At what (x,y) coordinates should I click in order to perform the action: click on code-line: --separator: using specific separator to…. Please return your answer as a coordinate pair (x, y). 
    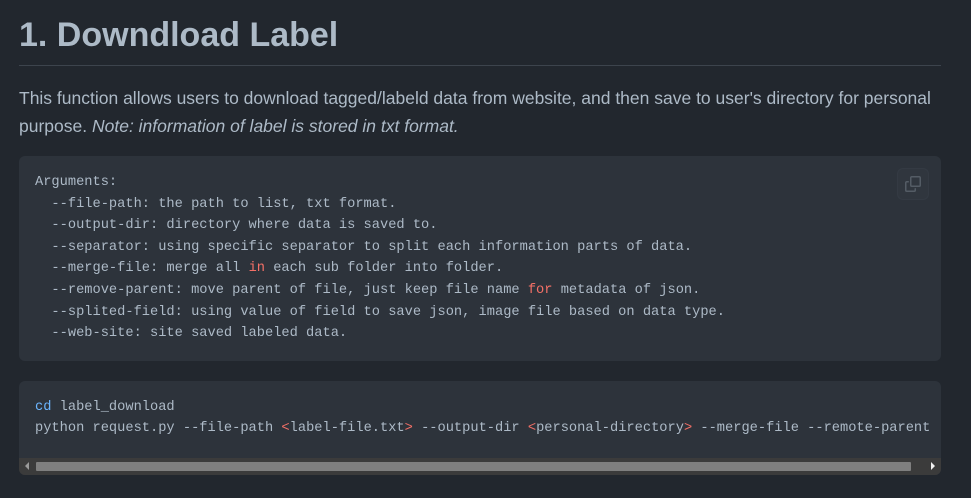
    Looking at the image, I should click on (480, 248).